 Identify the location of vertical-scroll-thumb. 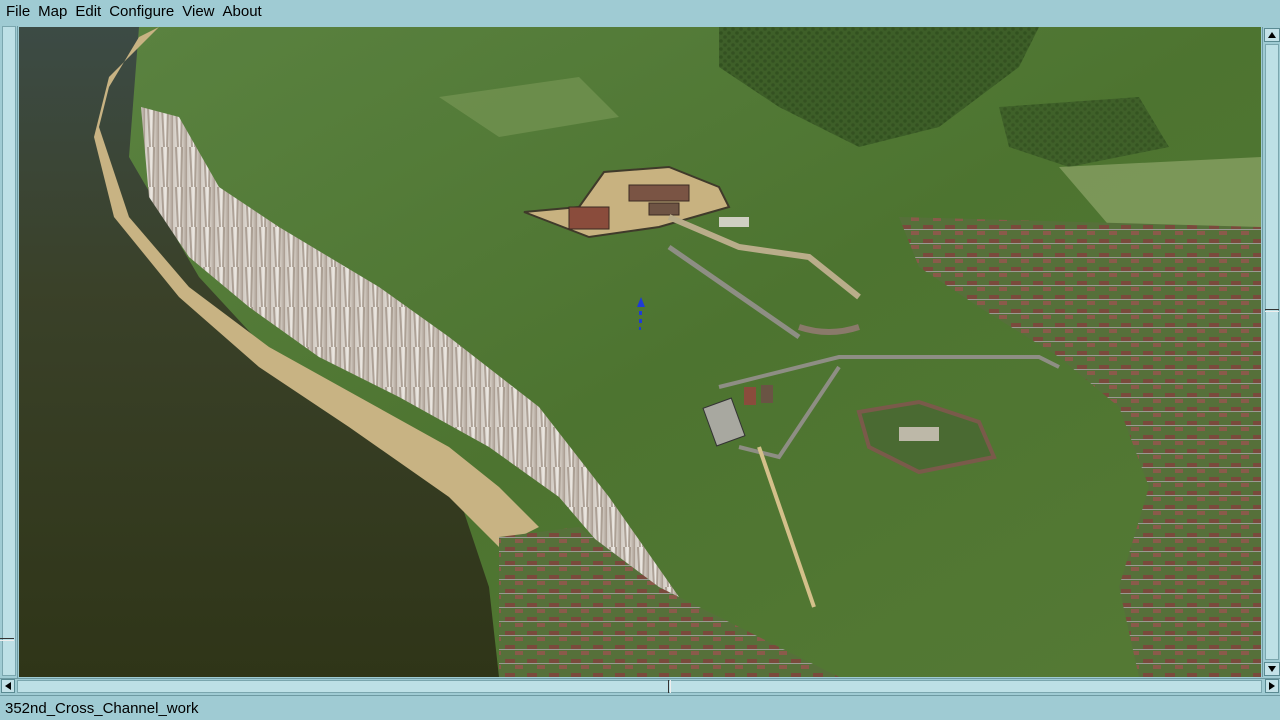
(1272, 352).